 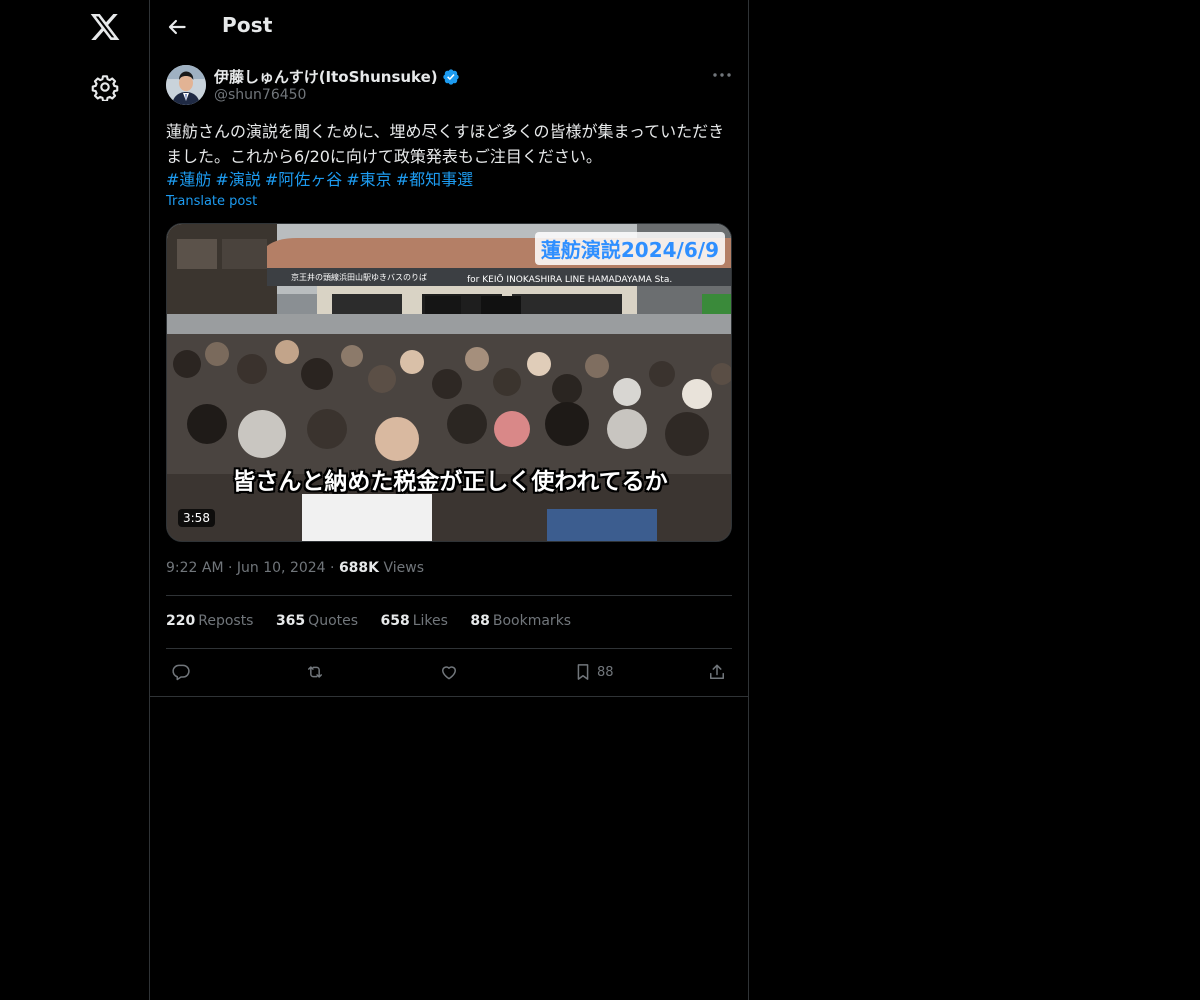 I want to click on heart-icon, so click(x=449, y=673).